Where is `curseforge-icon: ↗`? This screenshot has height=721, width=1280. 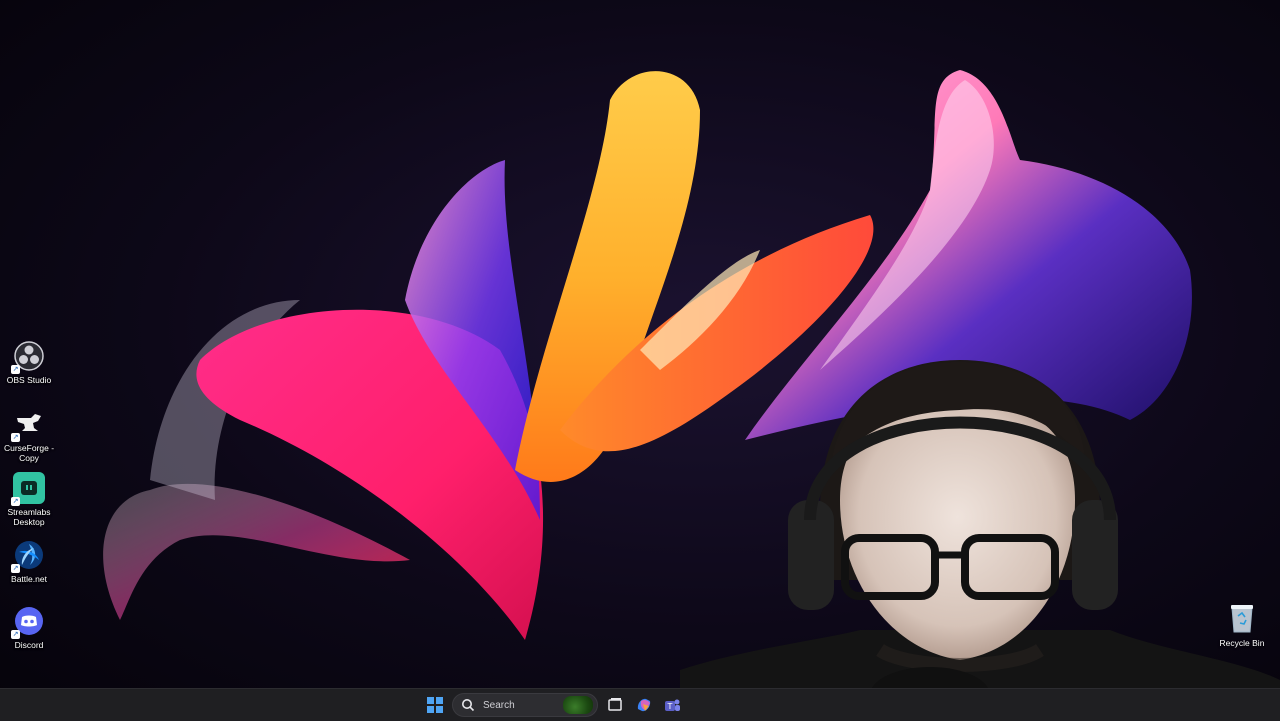 curseforge-icon: ↗ is located at coordinates (28, 425).